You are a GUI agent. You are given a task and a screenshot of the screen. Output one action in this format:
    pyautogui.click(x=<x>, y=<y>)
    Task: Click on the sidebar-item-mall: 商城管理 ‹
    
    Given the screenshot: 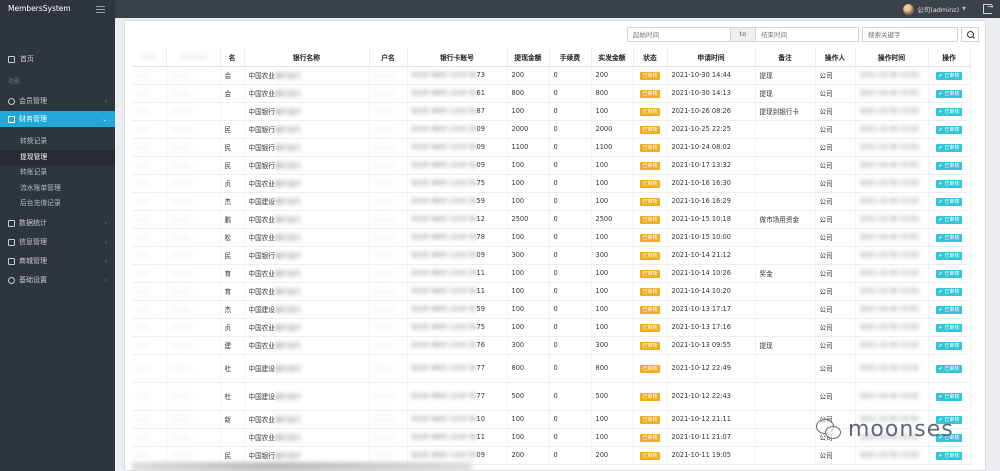 What is the action you would take?
    pyautogui.click(x=57, y=261)
    